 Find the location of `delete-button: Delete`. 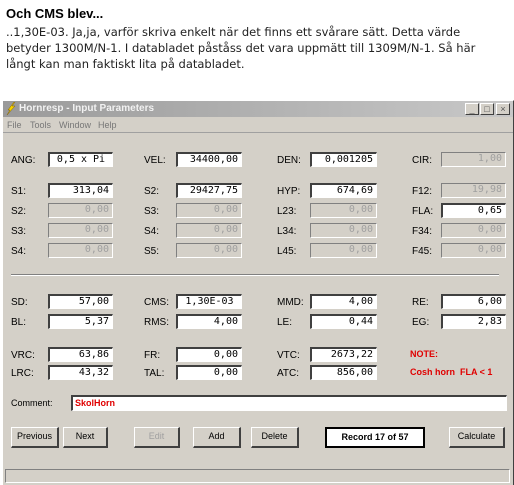

delete-button: Delete is located at coordinates (275, 437).